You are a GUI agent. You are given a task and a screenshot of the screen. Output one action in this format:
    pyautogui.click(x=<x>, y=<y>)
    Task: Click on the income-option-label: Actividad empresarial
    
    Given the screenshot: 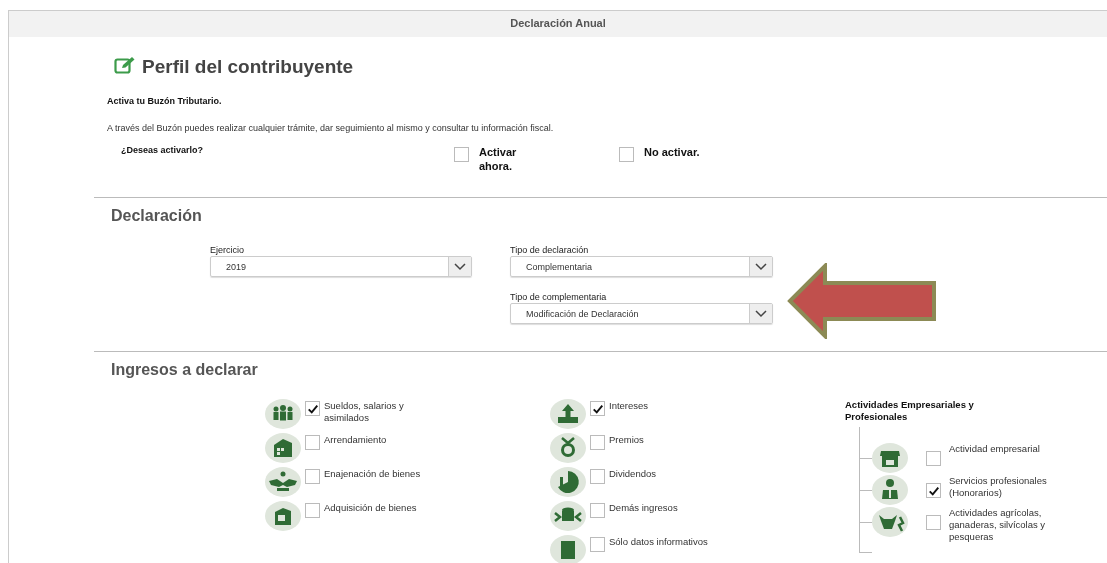 What is the action you would take?
    pyautogui.click(x=995, y=449)
    